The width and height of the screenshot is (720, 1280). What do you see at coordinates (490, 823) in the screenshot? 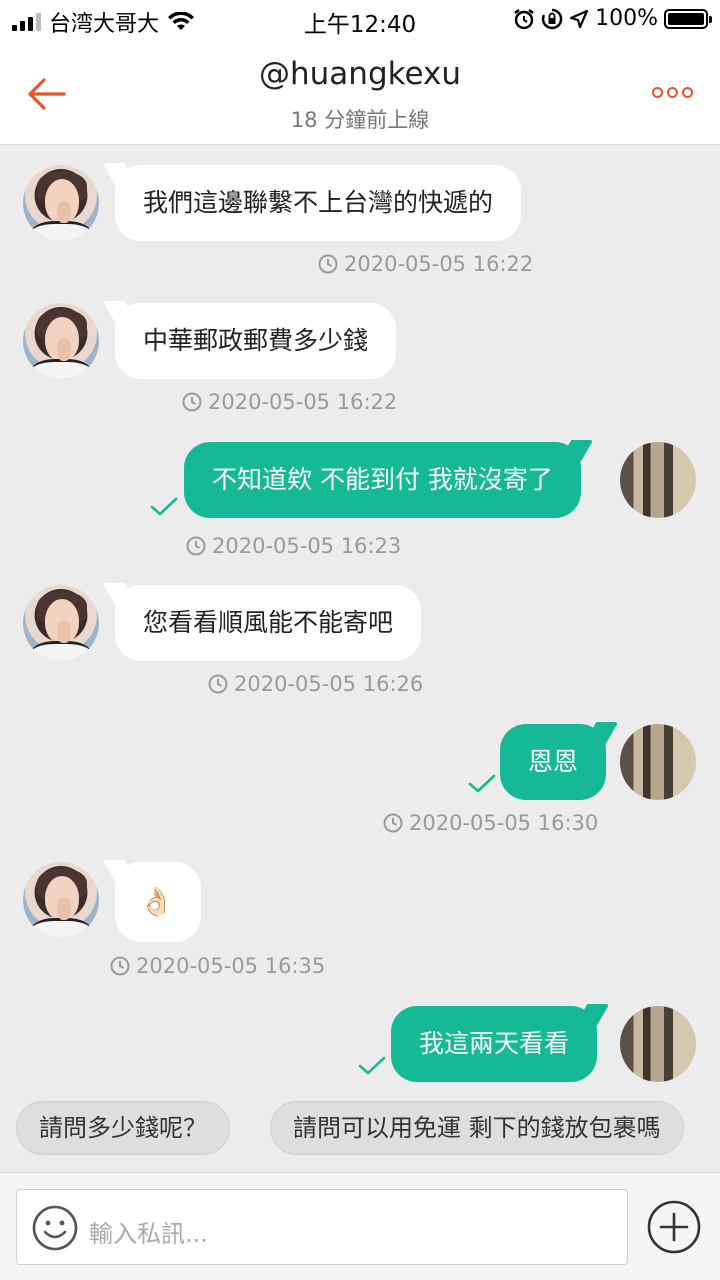
I see `message-timestamp: 2020-05-05 16:30` at bounding box center [490, 823].